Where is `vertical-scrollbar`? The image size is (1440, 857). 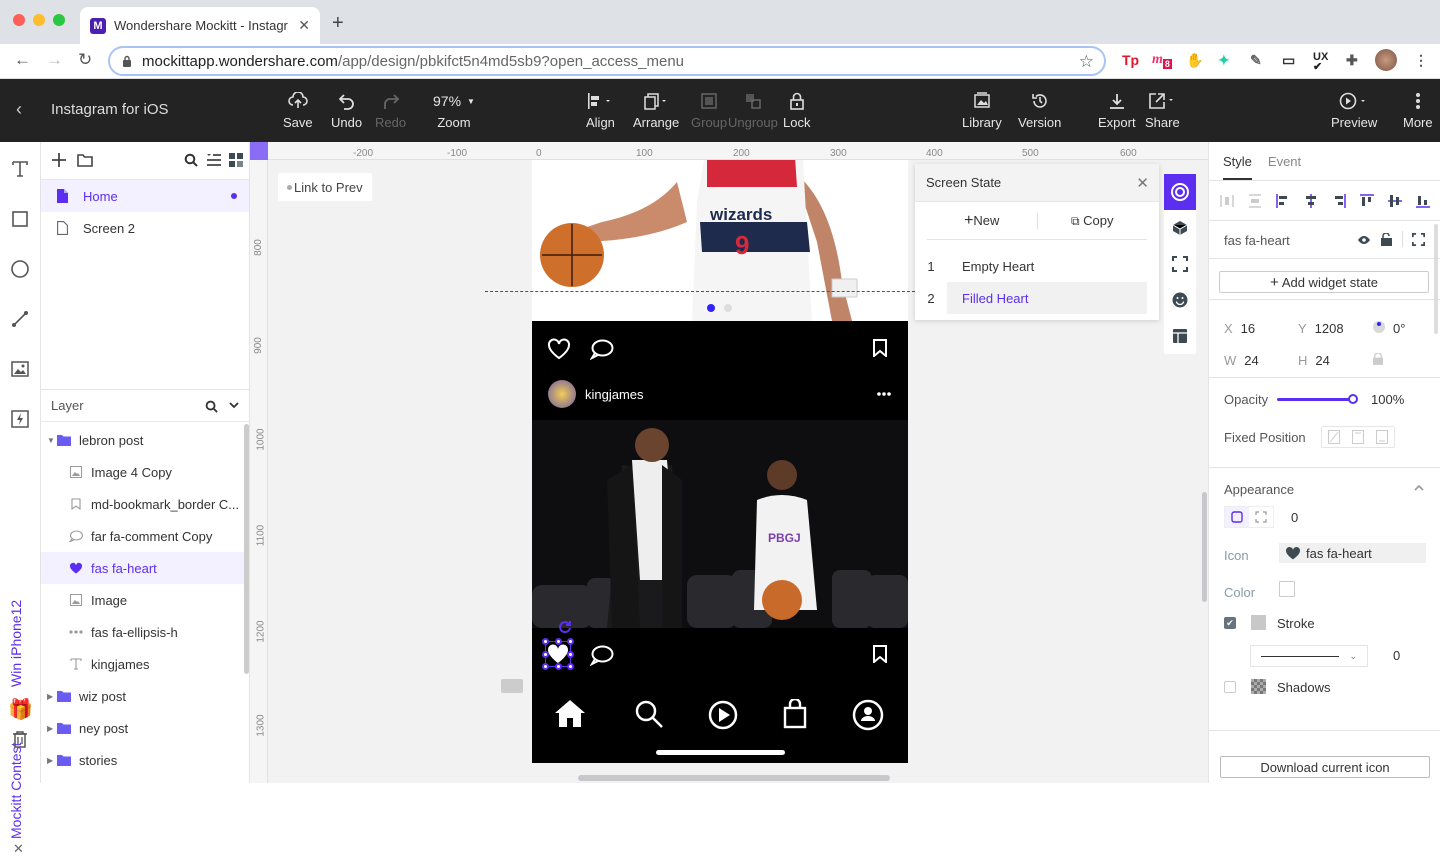 vertical-scrollbar is located at coordinates (1204, 547).